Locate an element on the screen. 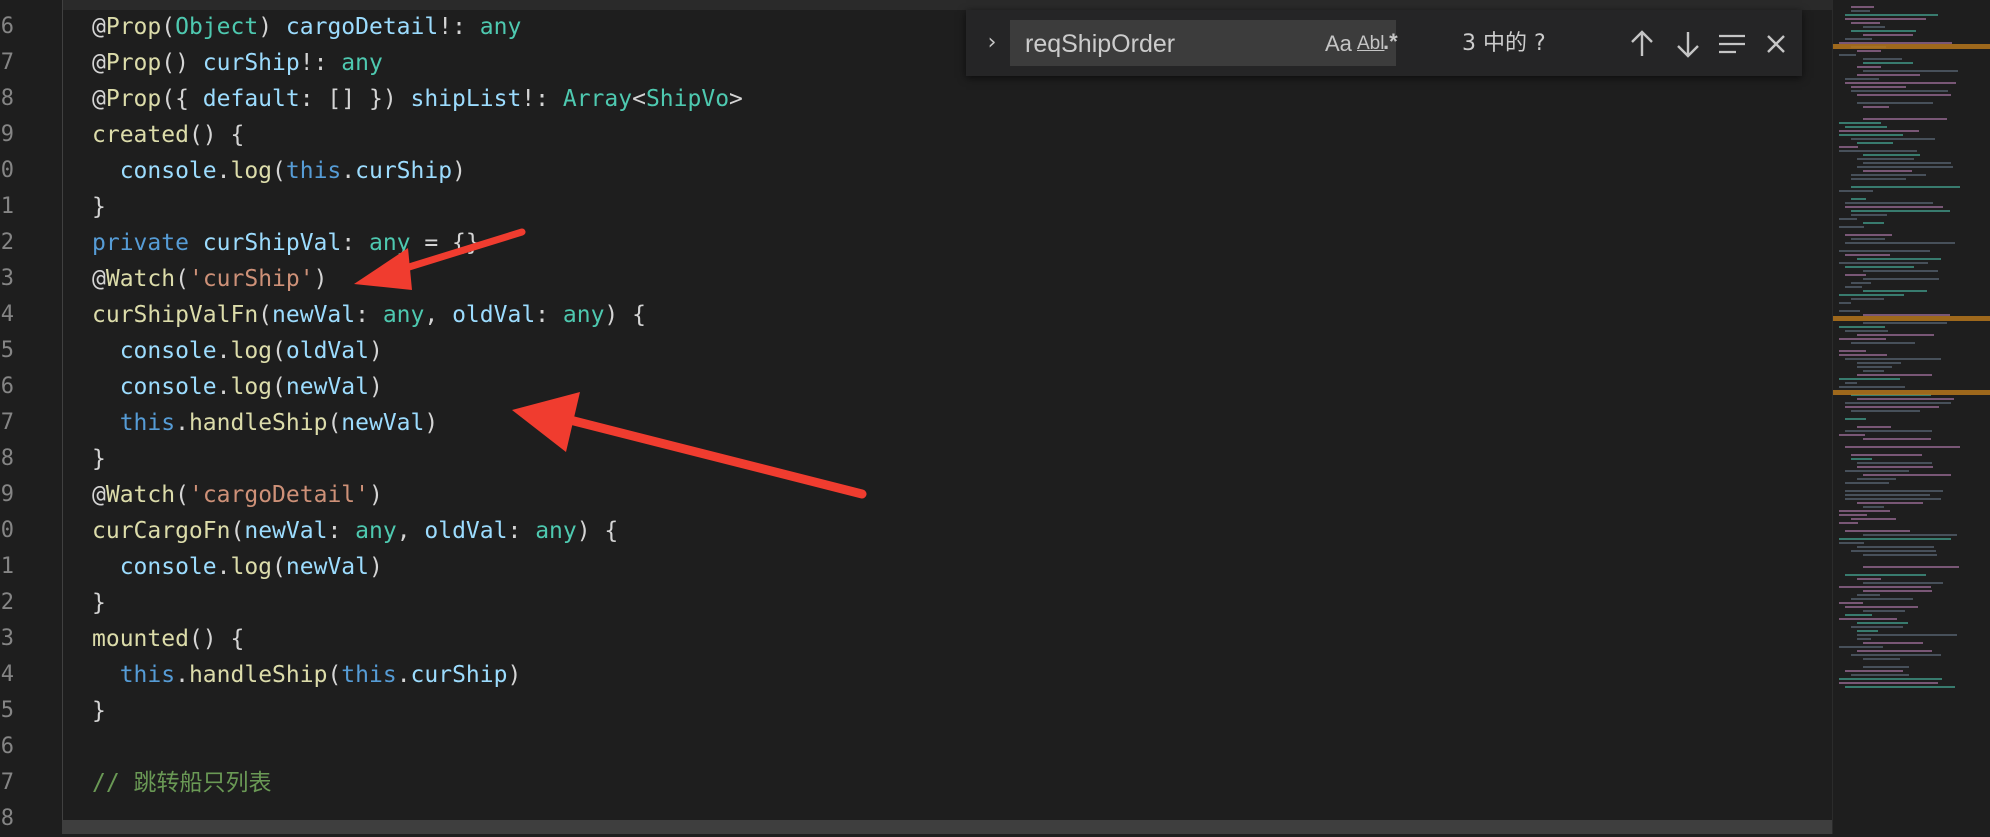  match-case-toggle: Aa is located at coordinates (1338, 44).